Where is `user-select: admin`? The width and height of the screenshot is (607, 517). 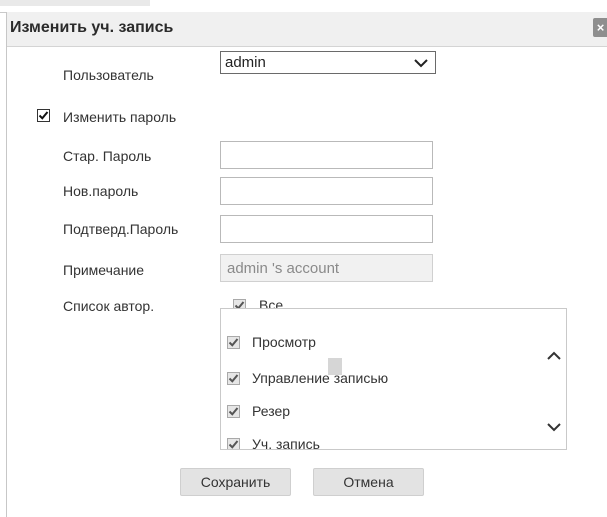
user-select: admin is located at coordinates (328, 62).